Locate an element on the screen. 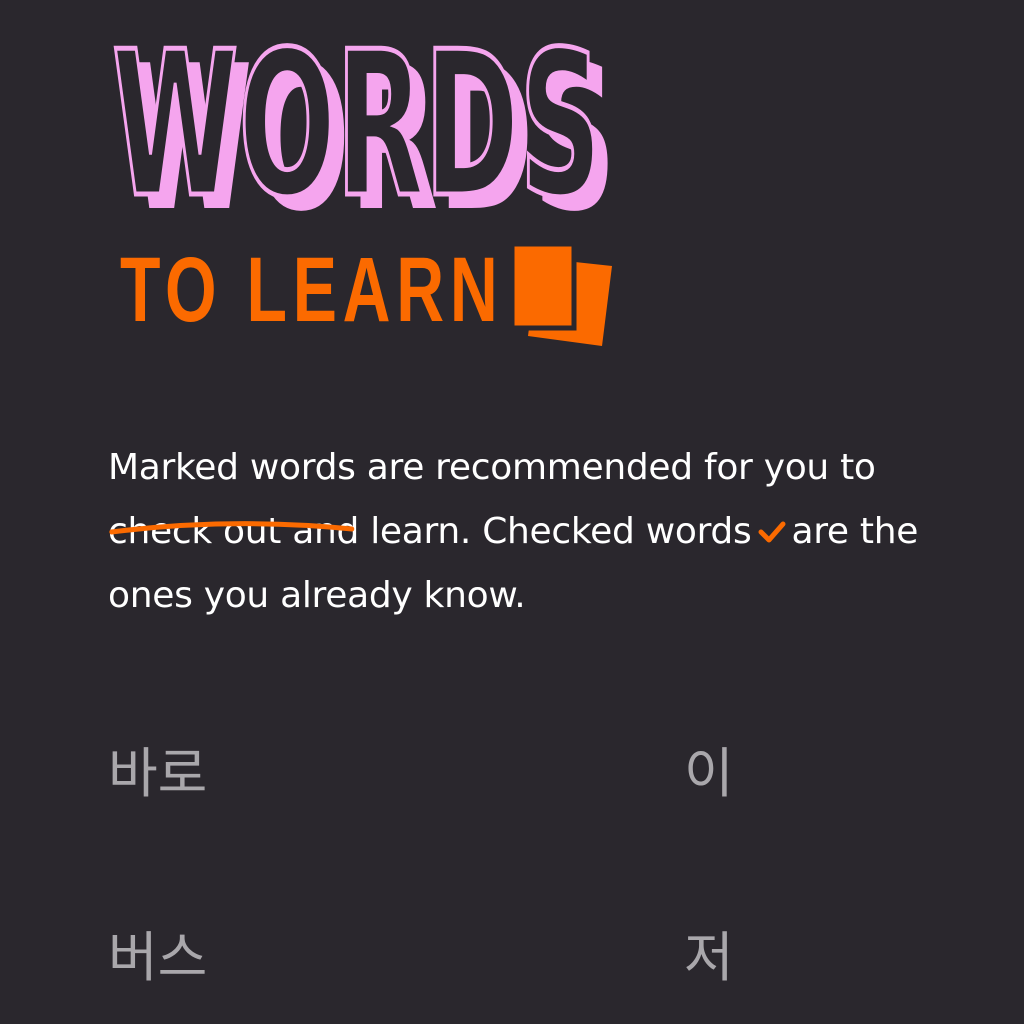  marked-words-label: Marked words is located at coordinates (232, 467).